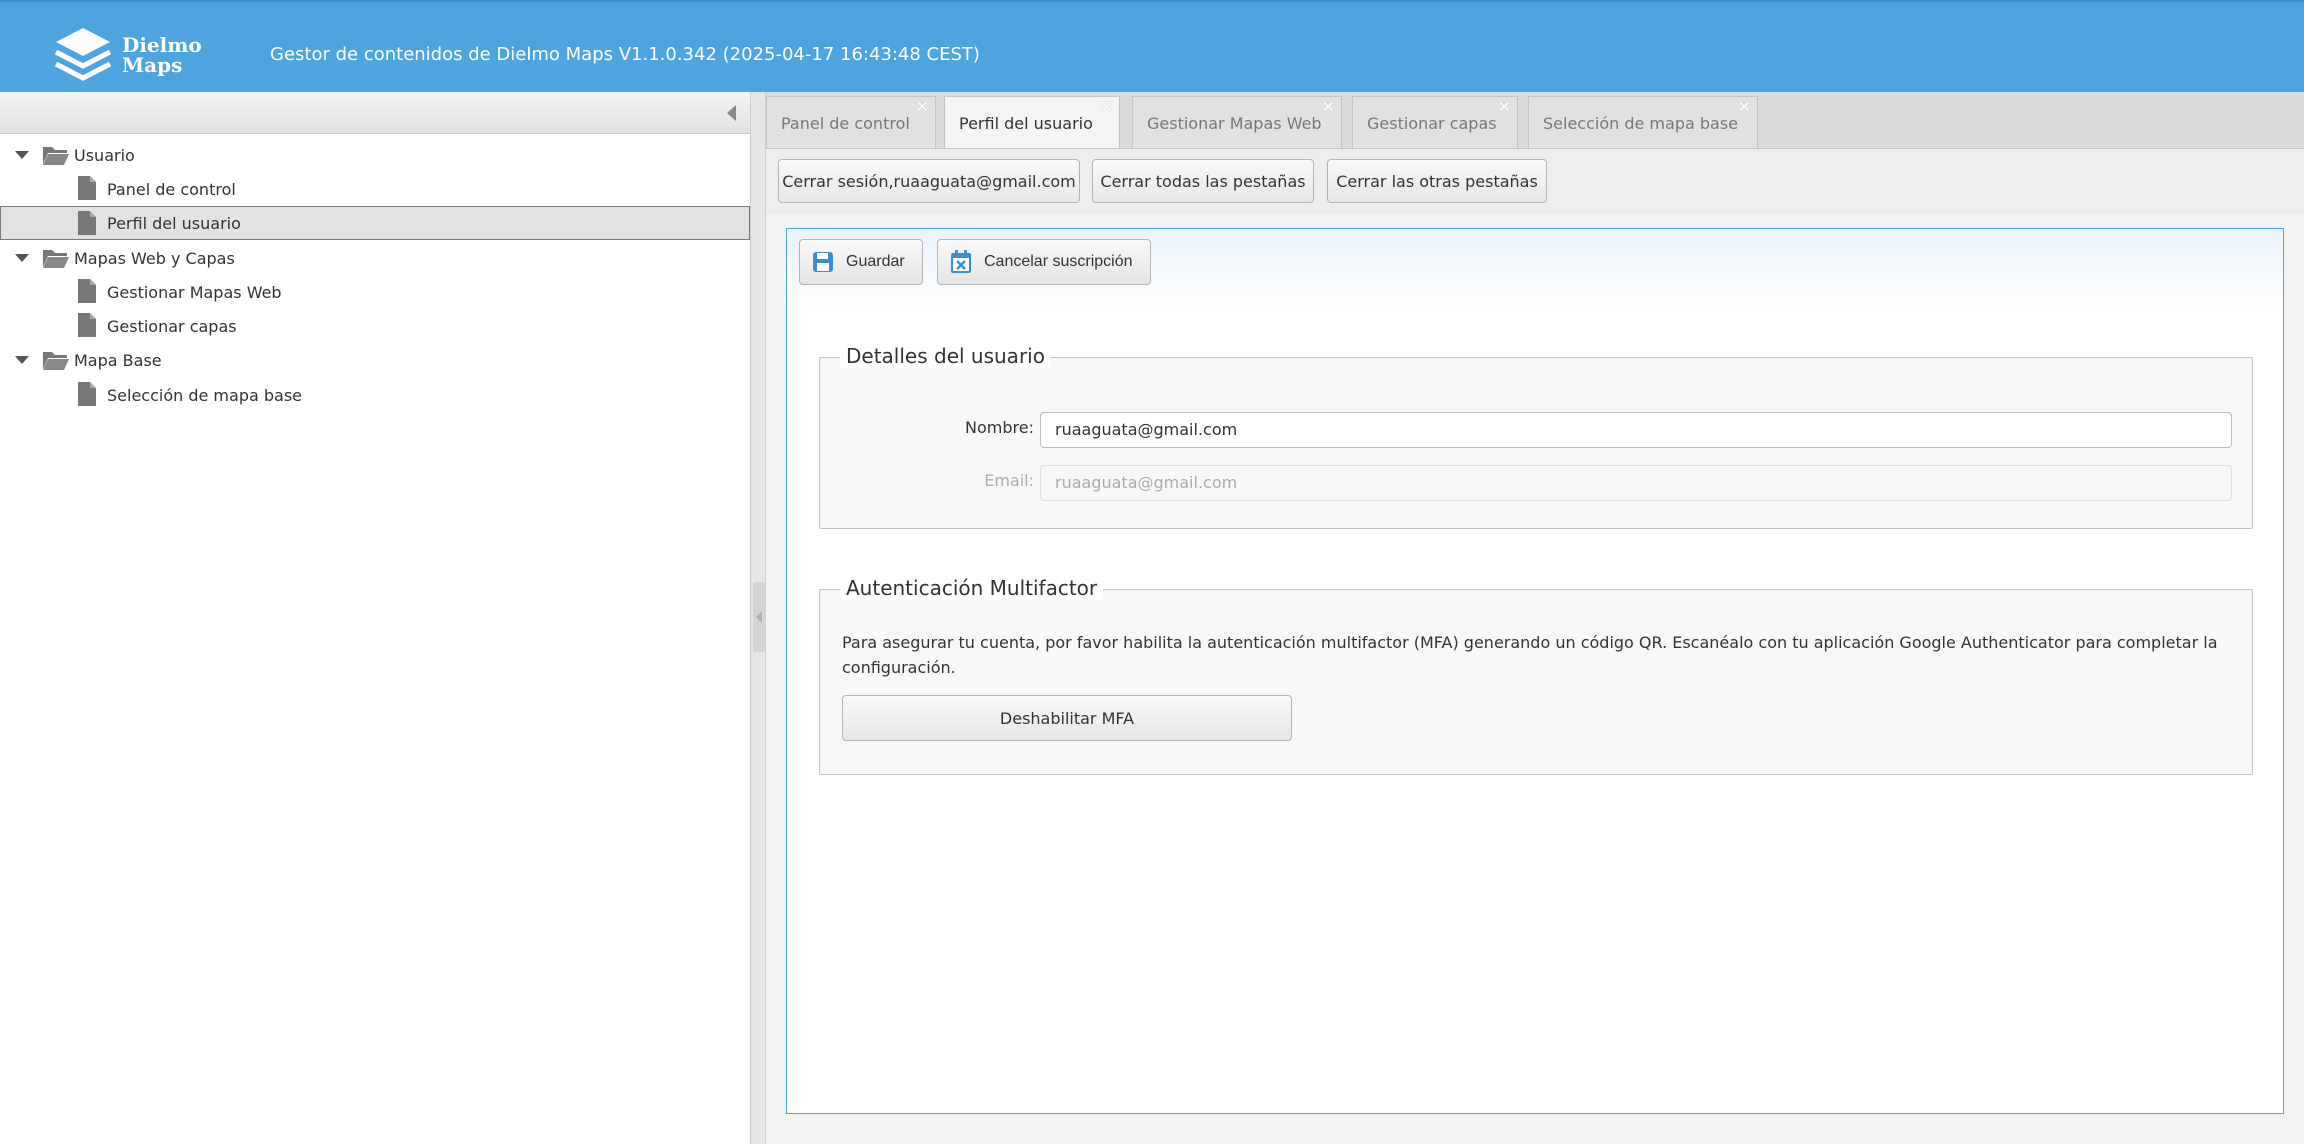 This screenshot has height=1144, width=2304. What do you see at coordinates (1058, 261) in the screenshot?
I see `cancel-subscription-label: Cancelar suscripción` at bounding box center [1058, 261].